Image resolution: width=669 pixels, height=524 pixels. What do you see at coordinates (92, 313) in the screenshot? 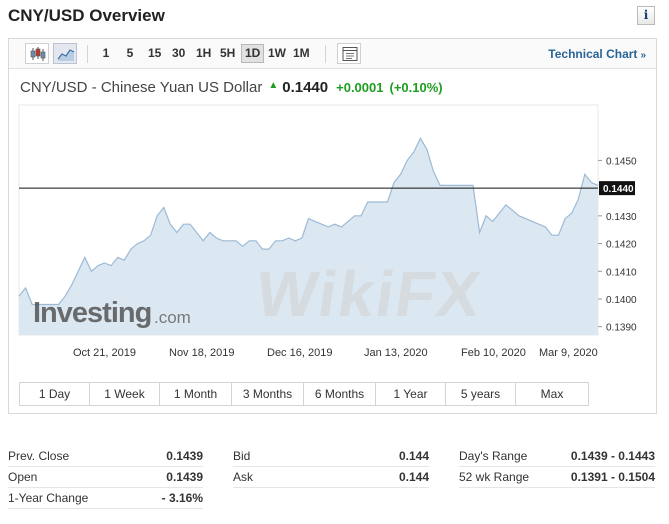
I see `investing-watermark: Investing` at bounding box center [92, 313].